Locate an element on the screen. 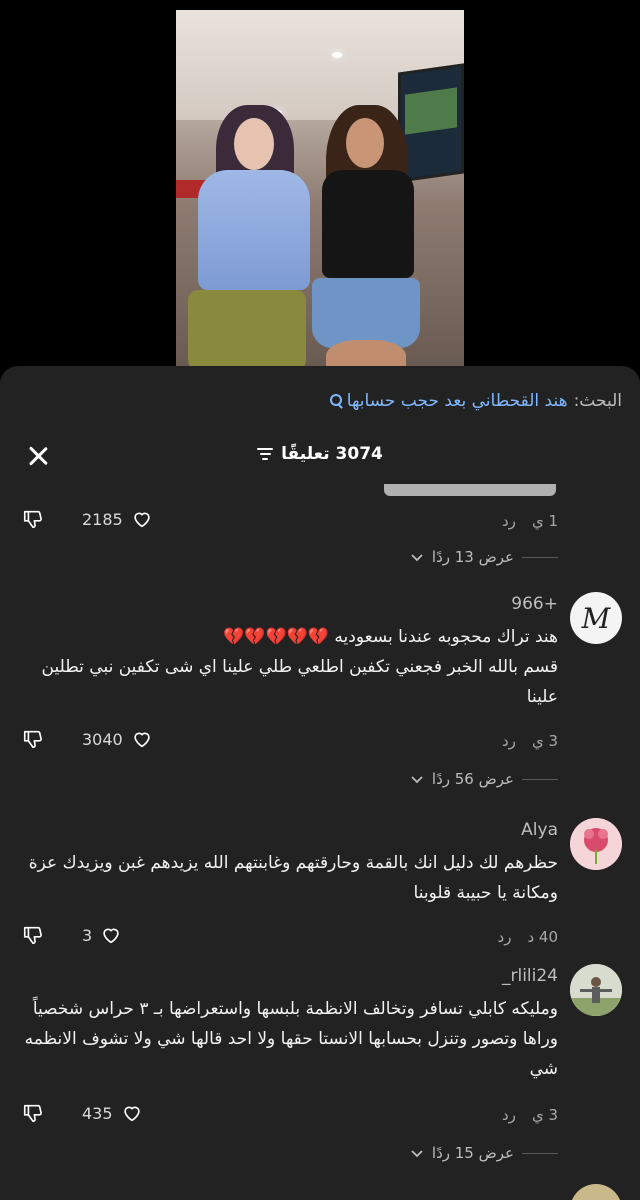 Image resolution: width=640 pixels, height=1200 pixels. svg-text: M is located at coordinates (596, 618).